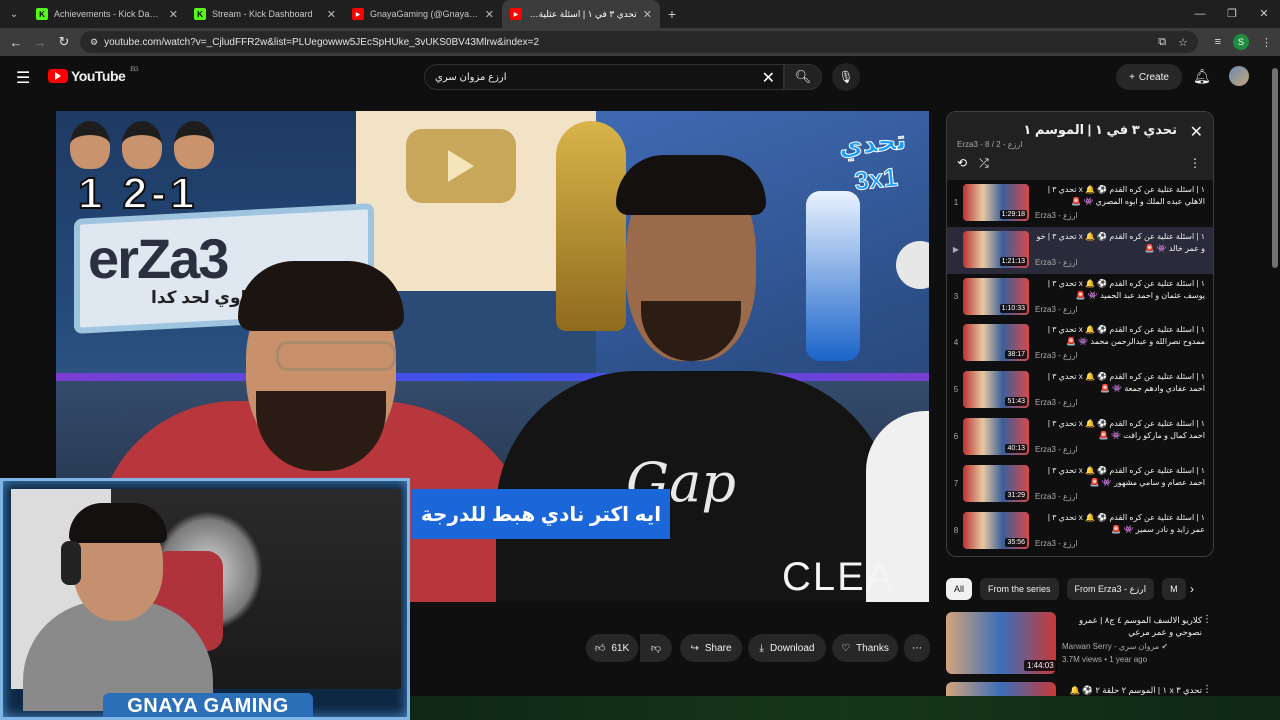 The height and width of the screenshot is (720, 1280). I want to click on more-actions-button: ⋯, so click(917, 648).